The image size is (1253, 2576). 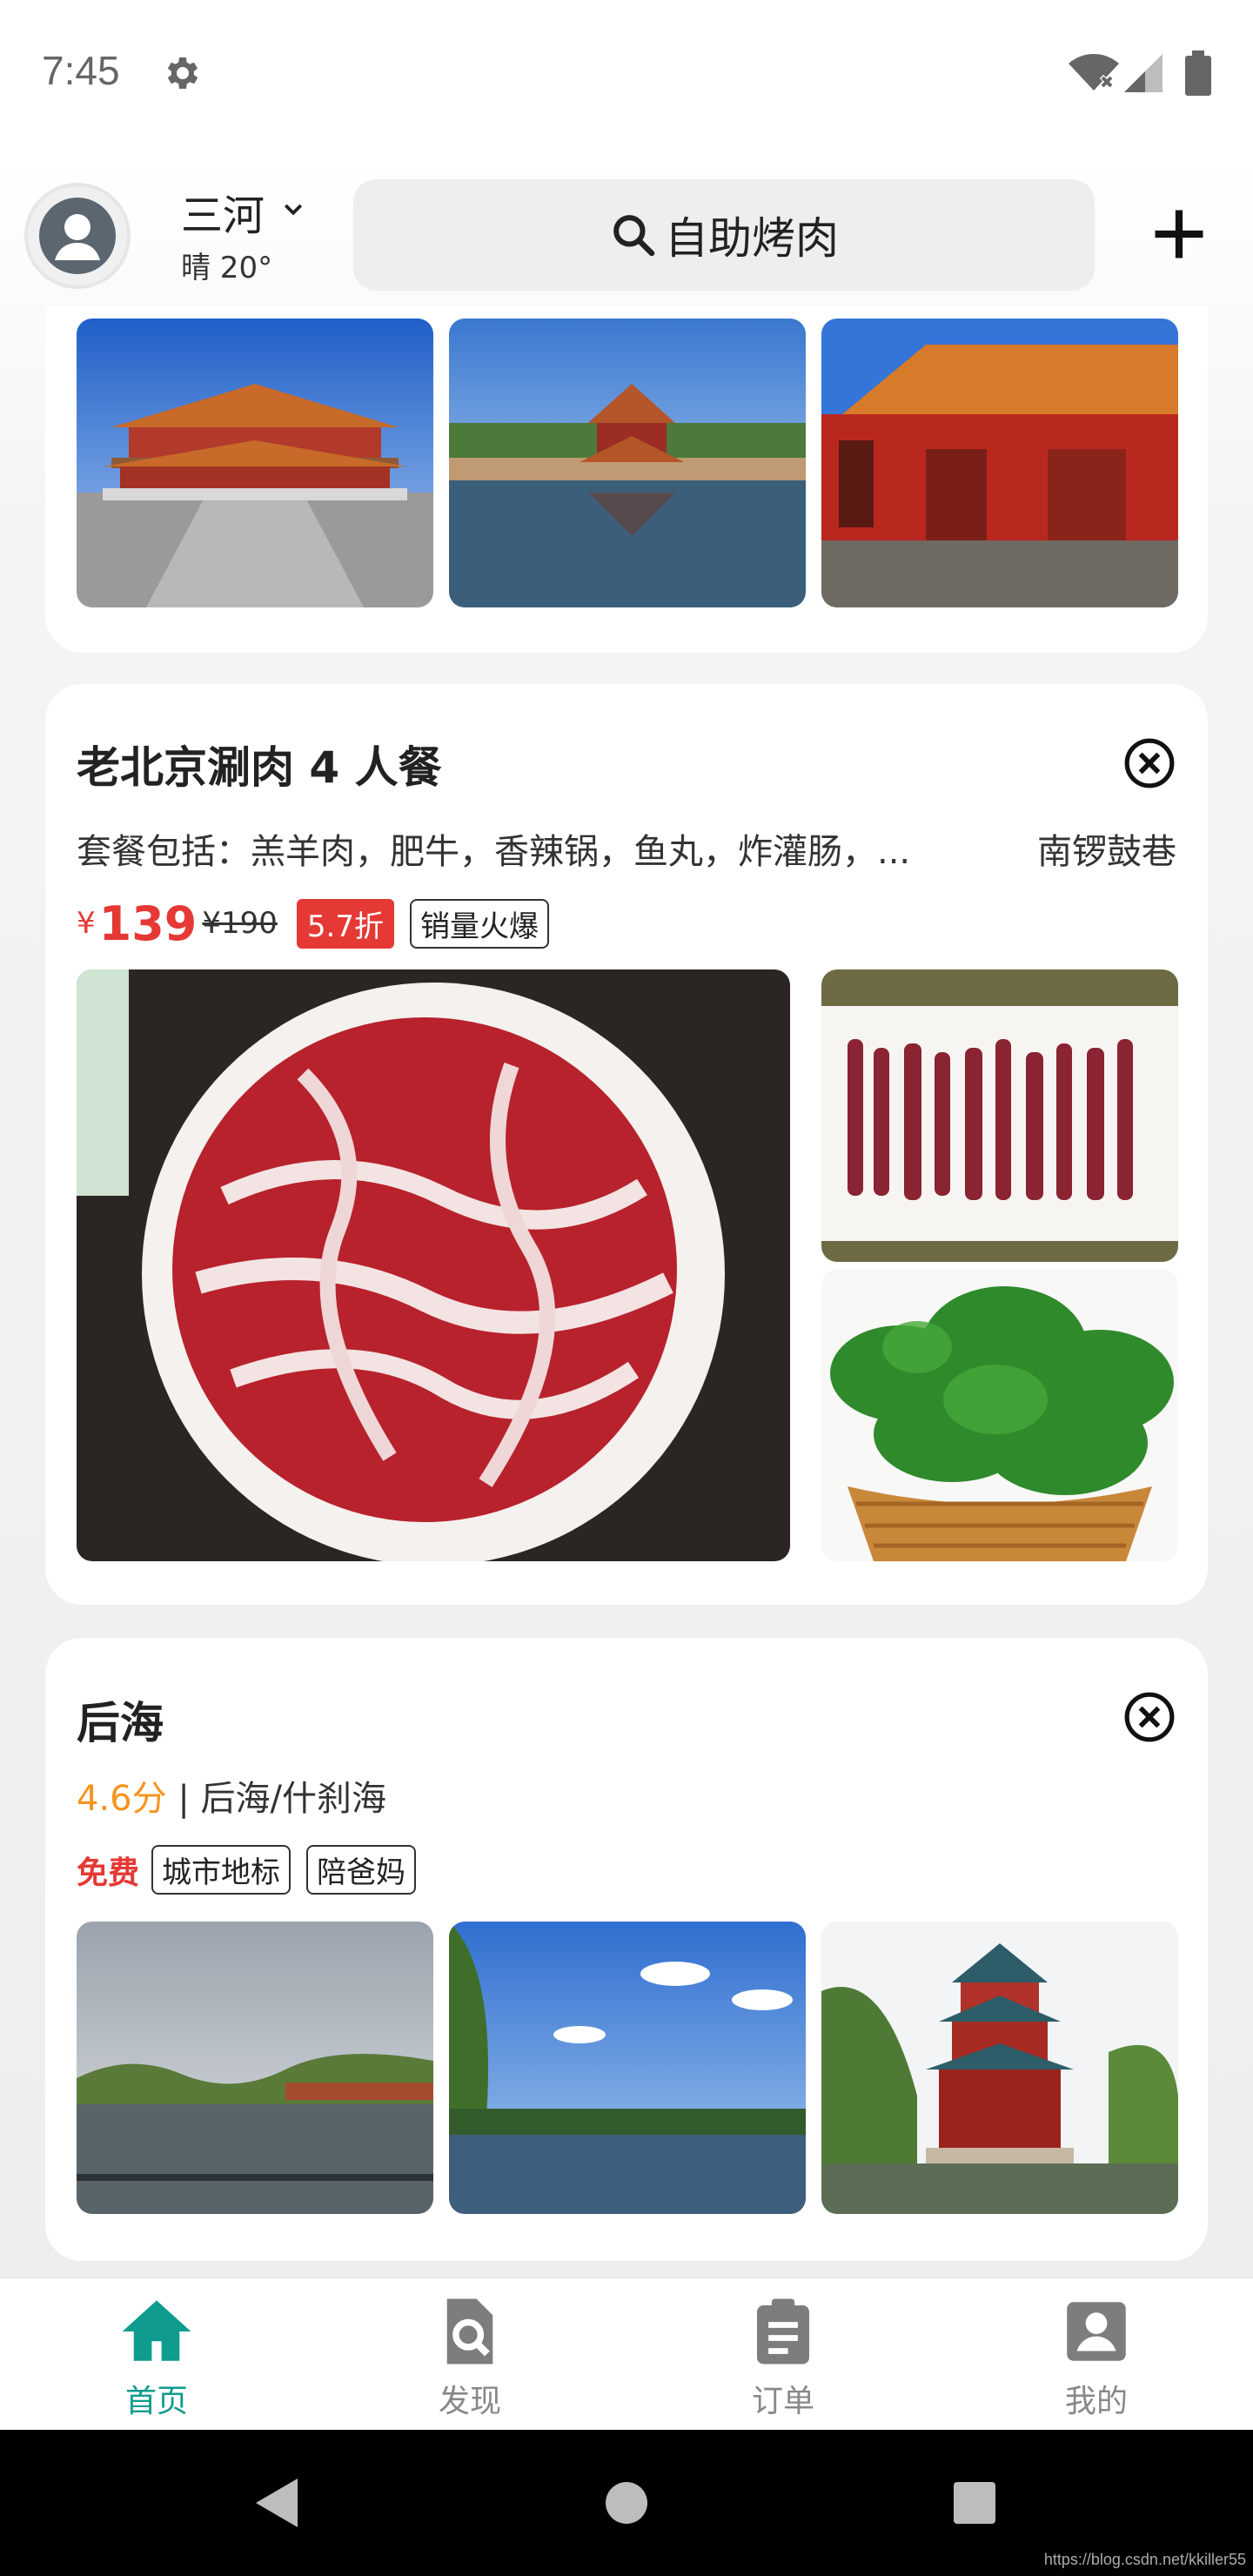 I want to click on search-bar: 自助烤肉, so click(x=724, y=235).